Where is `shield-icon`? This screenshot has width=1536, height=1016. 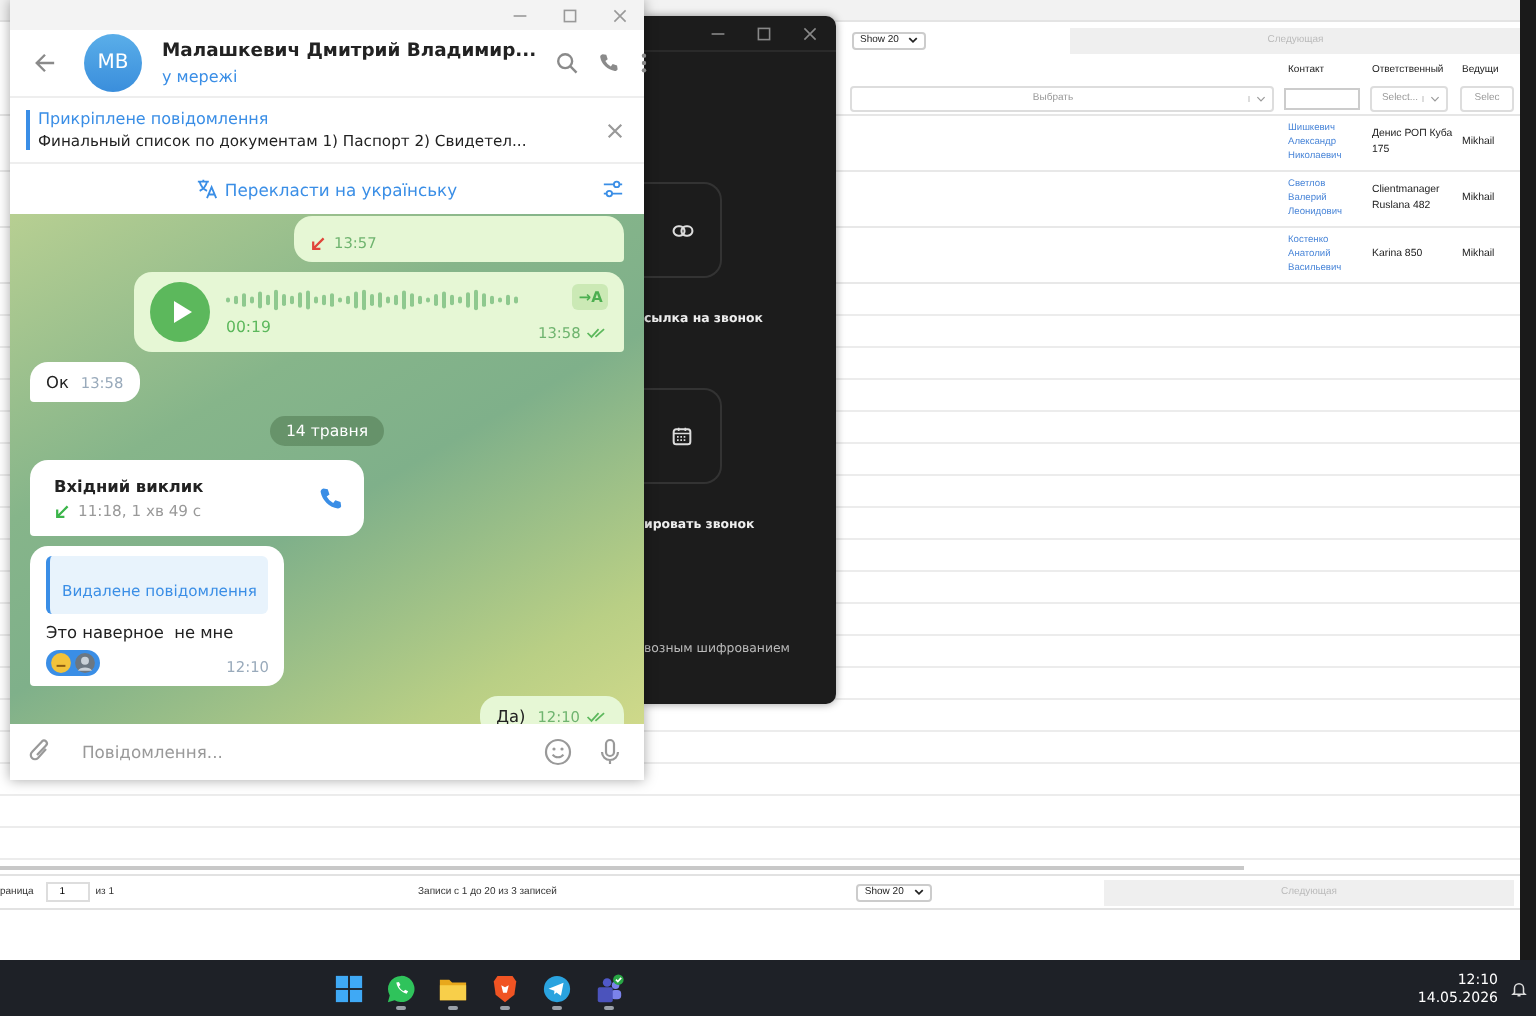
shield-icon is located at coordinates (505, 988).